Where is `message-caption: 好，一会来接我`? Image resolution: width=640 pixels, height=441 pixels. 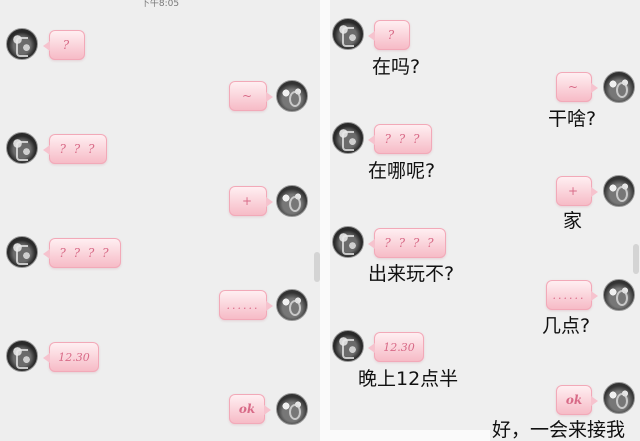 message-caption: 好，一会来接我 is located at coordinates (559, 430).